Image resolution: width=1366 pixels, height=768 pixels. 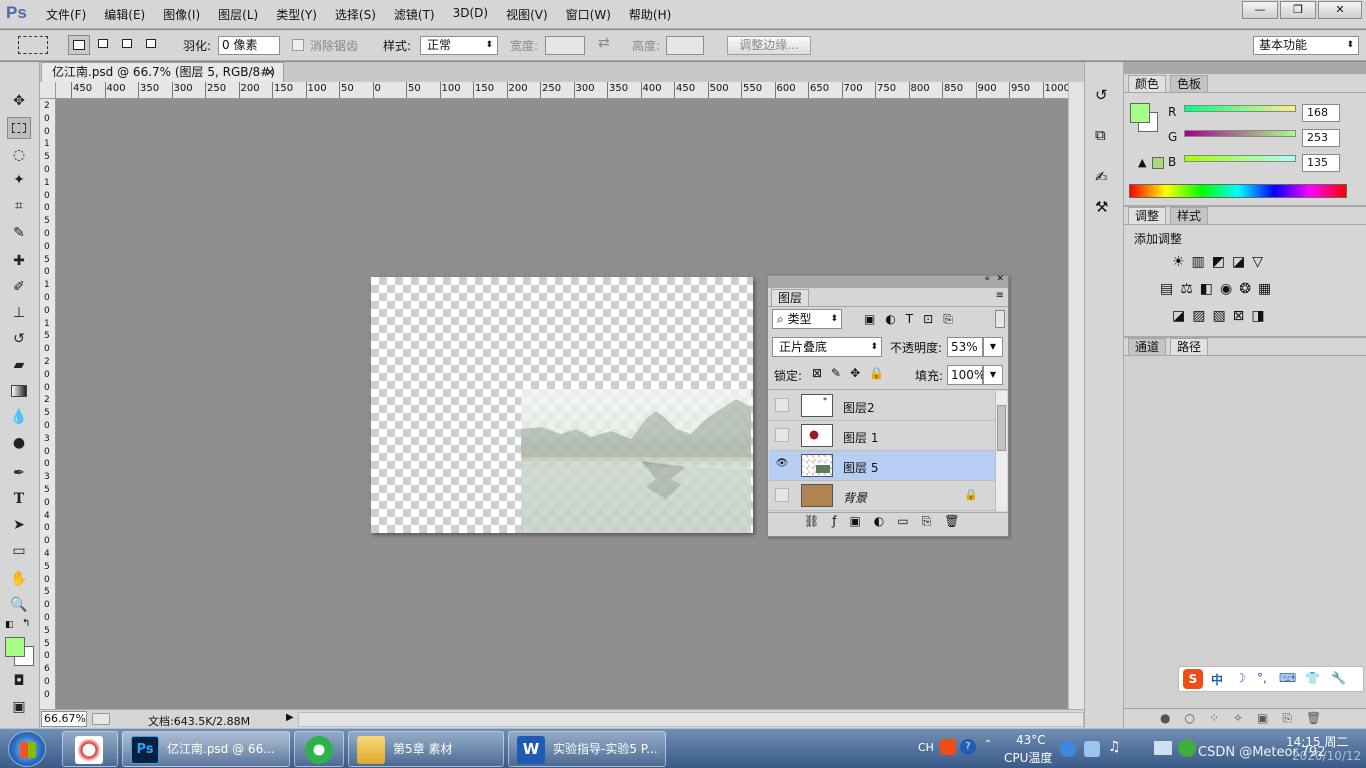 I want to click on hand-tool-icon: ✋, so click(x=19, y=579).